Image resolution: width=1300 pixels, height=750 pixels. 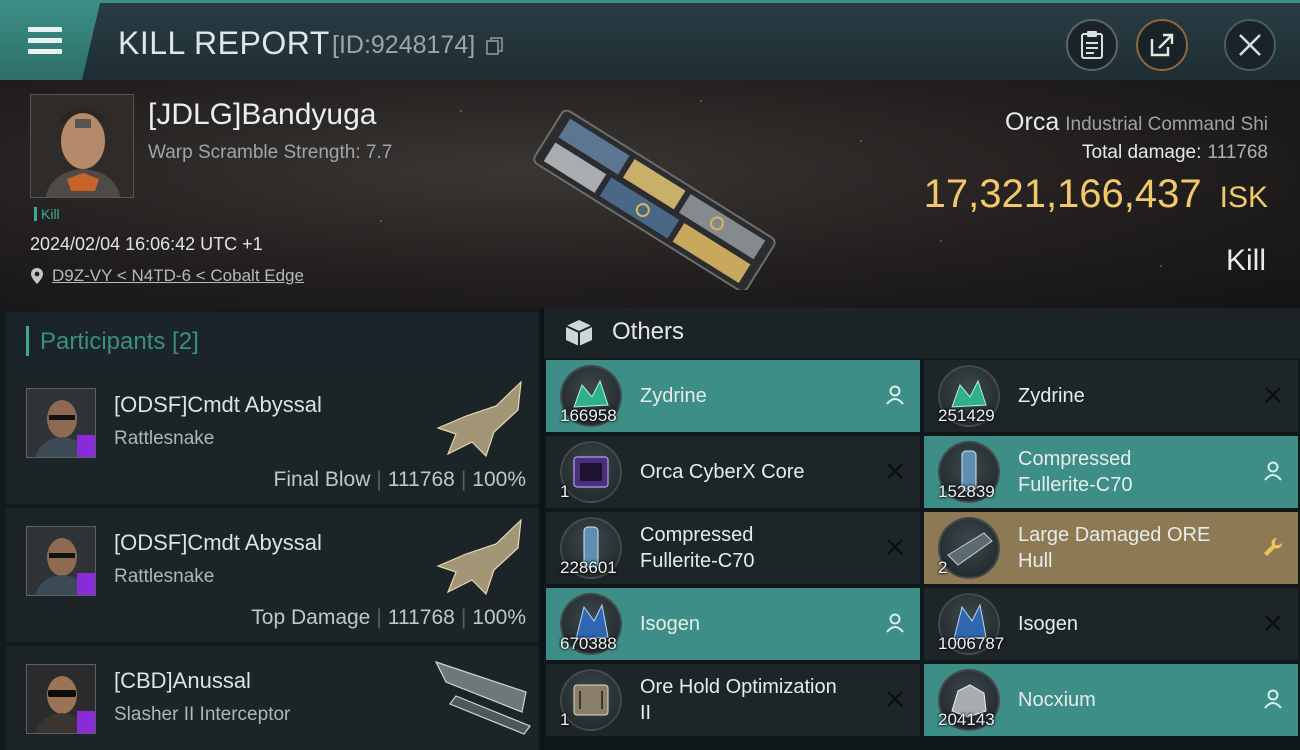 I want to click on loot-item: 152839 Compressed Fullerite-C70, so click(x=1111, y=472).